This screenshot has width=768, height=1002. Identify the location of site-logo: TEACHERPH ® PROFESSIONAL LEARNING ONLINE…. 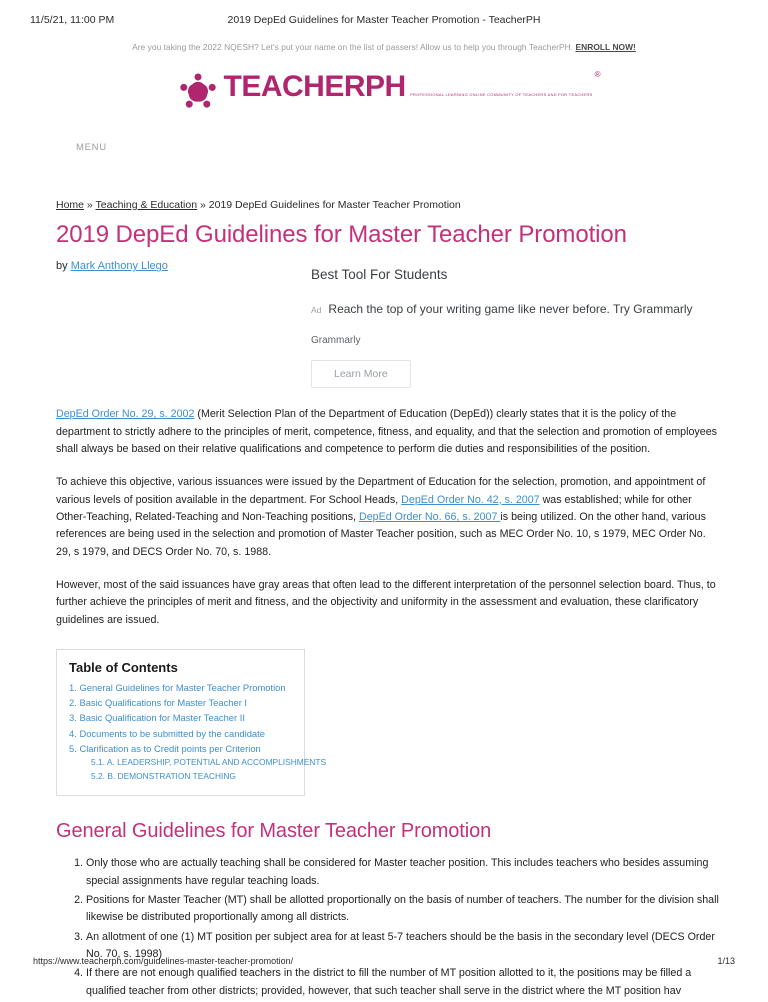
(384, 92).